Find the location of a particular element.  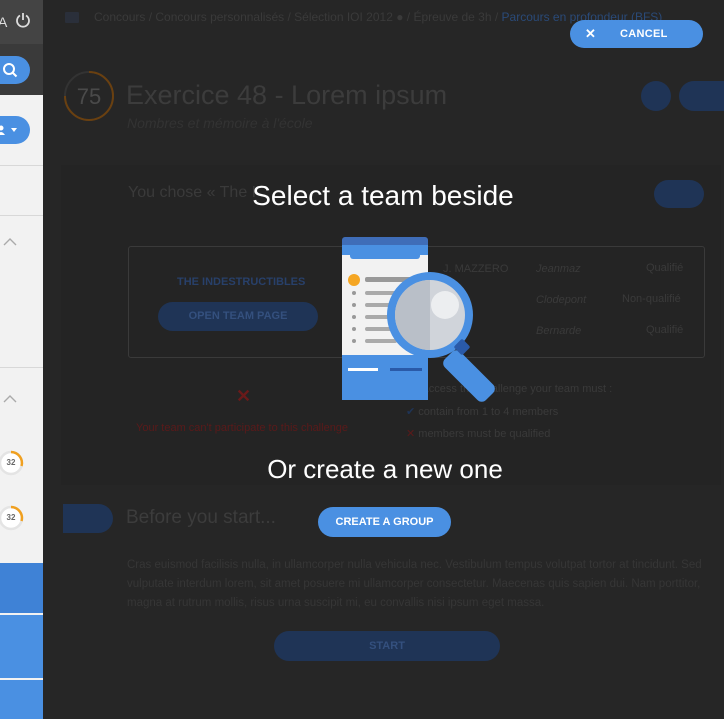

score-ring: 75 is located at coordinates (89, 96).